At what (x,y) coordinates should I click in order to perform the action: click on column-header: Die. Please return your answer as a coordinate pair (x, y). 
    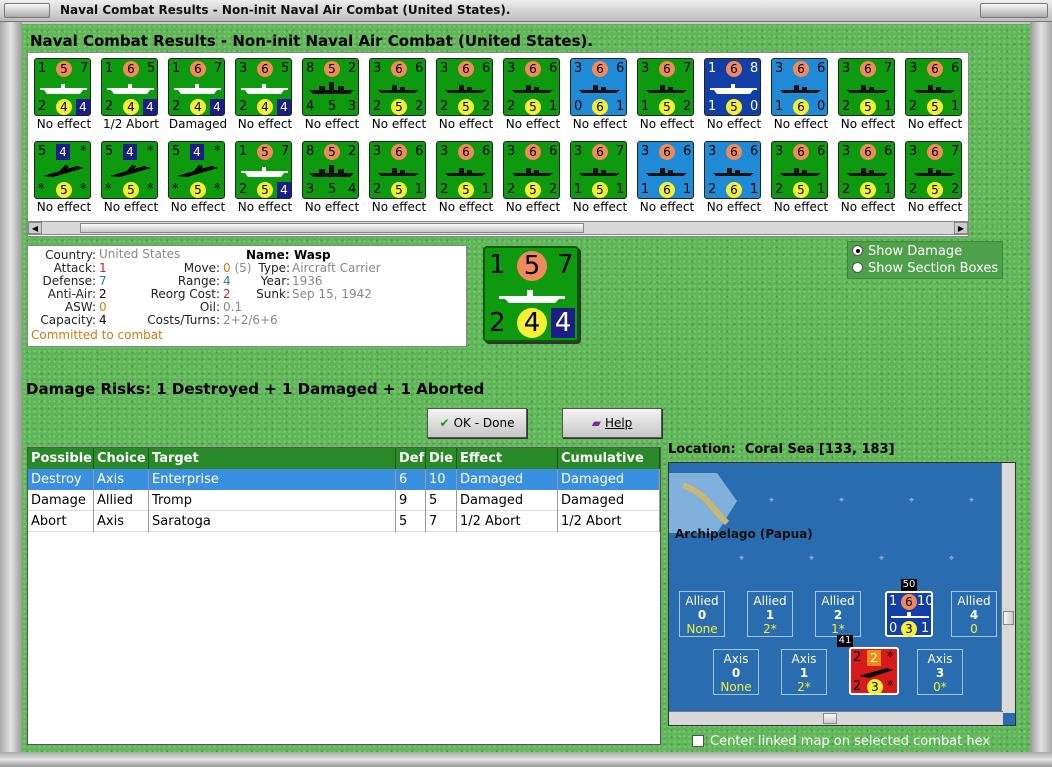
    Looking at the image, I should click on (441, 458).